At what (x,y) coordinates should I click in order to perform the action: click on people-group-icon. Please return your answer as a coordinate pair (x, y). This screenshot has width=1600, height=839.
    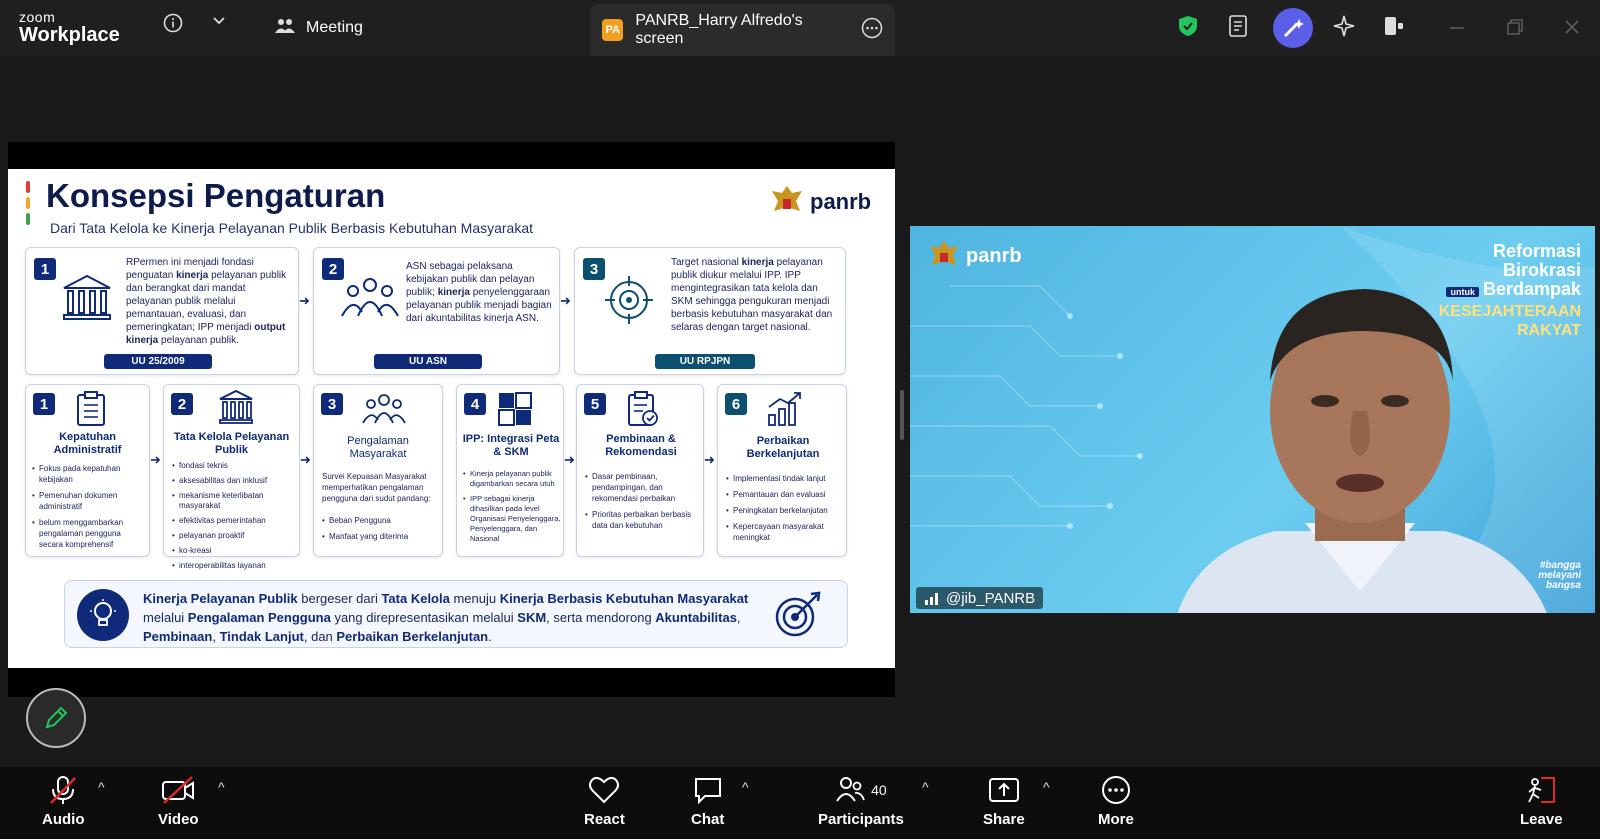
    Looking at the image, I should click on (370, 297).